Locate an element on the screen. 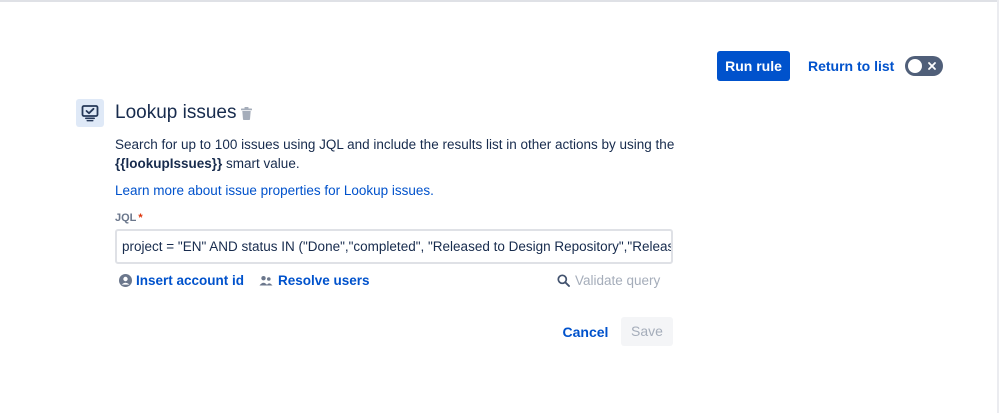 This screenshot has height=413, width=999. toggle-knob is located at coordinates (915, 66).